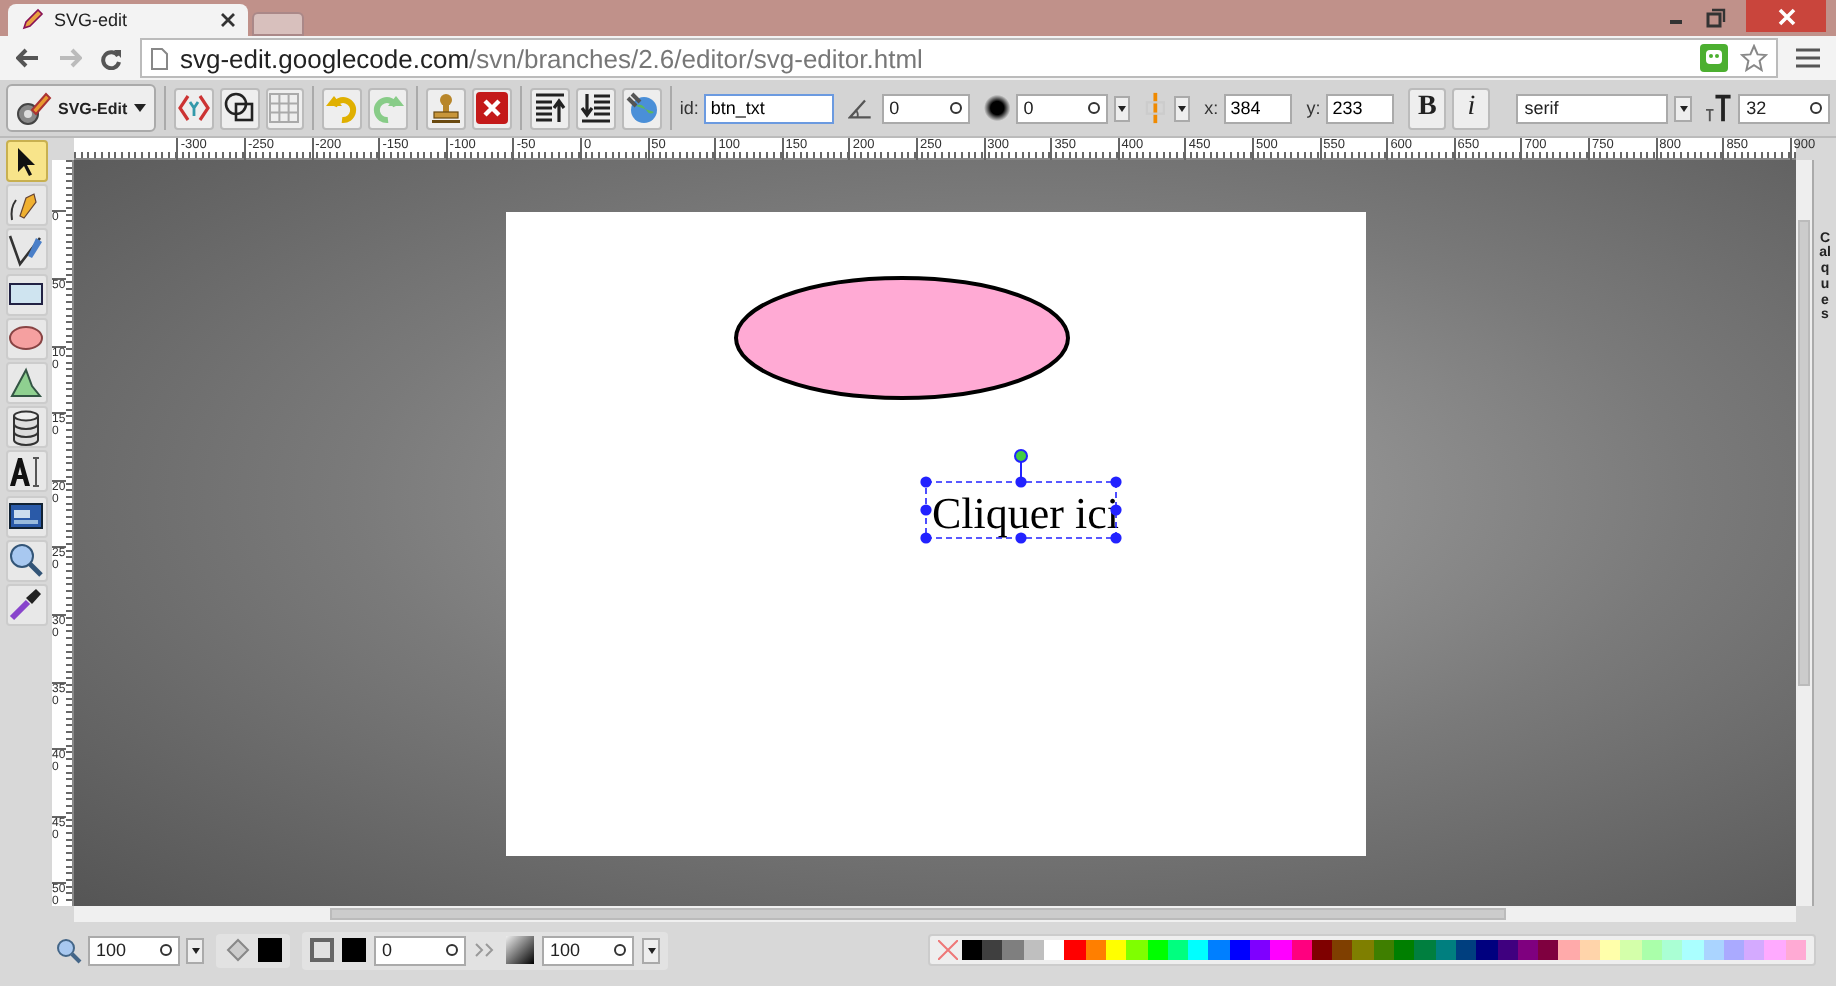  What do you see at coordinates (1592, 108) in the screenshot?
I see `font-family-field: serif` at bounding box center [1592, 108].